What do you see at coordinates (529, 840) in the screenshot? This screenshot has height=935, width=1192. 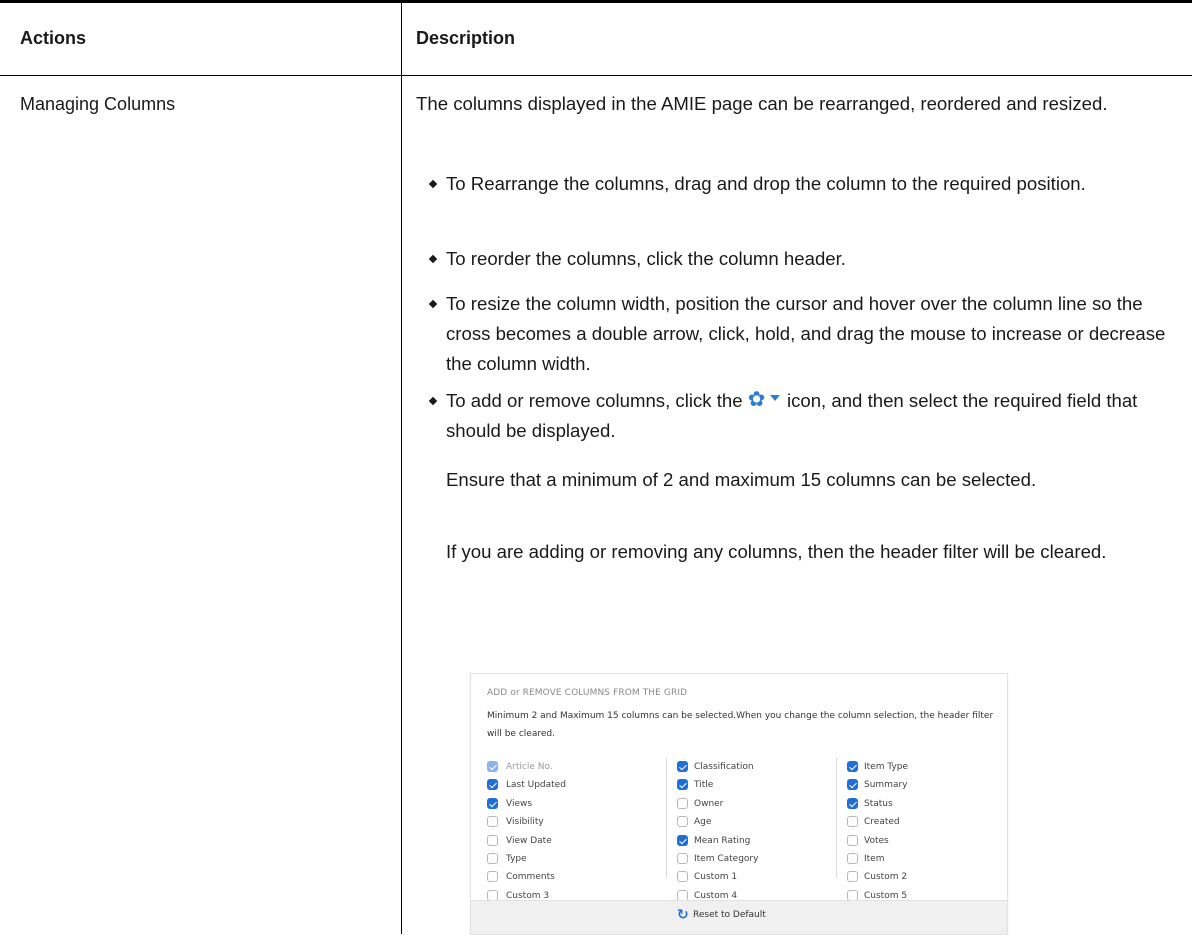 I see `option-label: View Date` at bounding box center [529, 840].